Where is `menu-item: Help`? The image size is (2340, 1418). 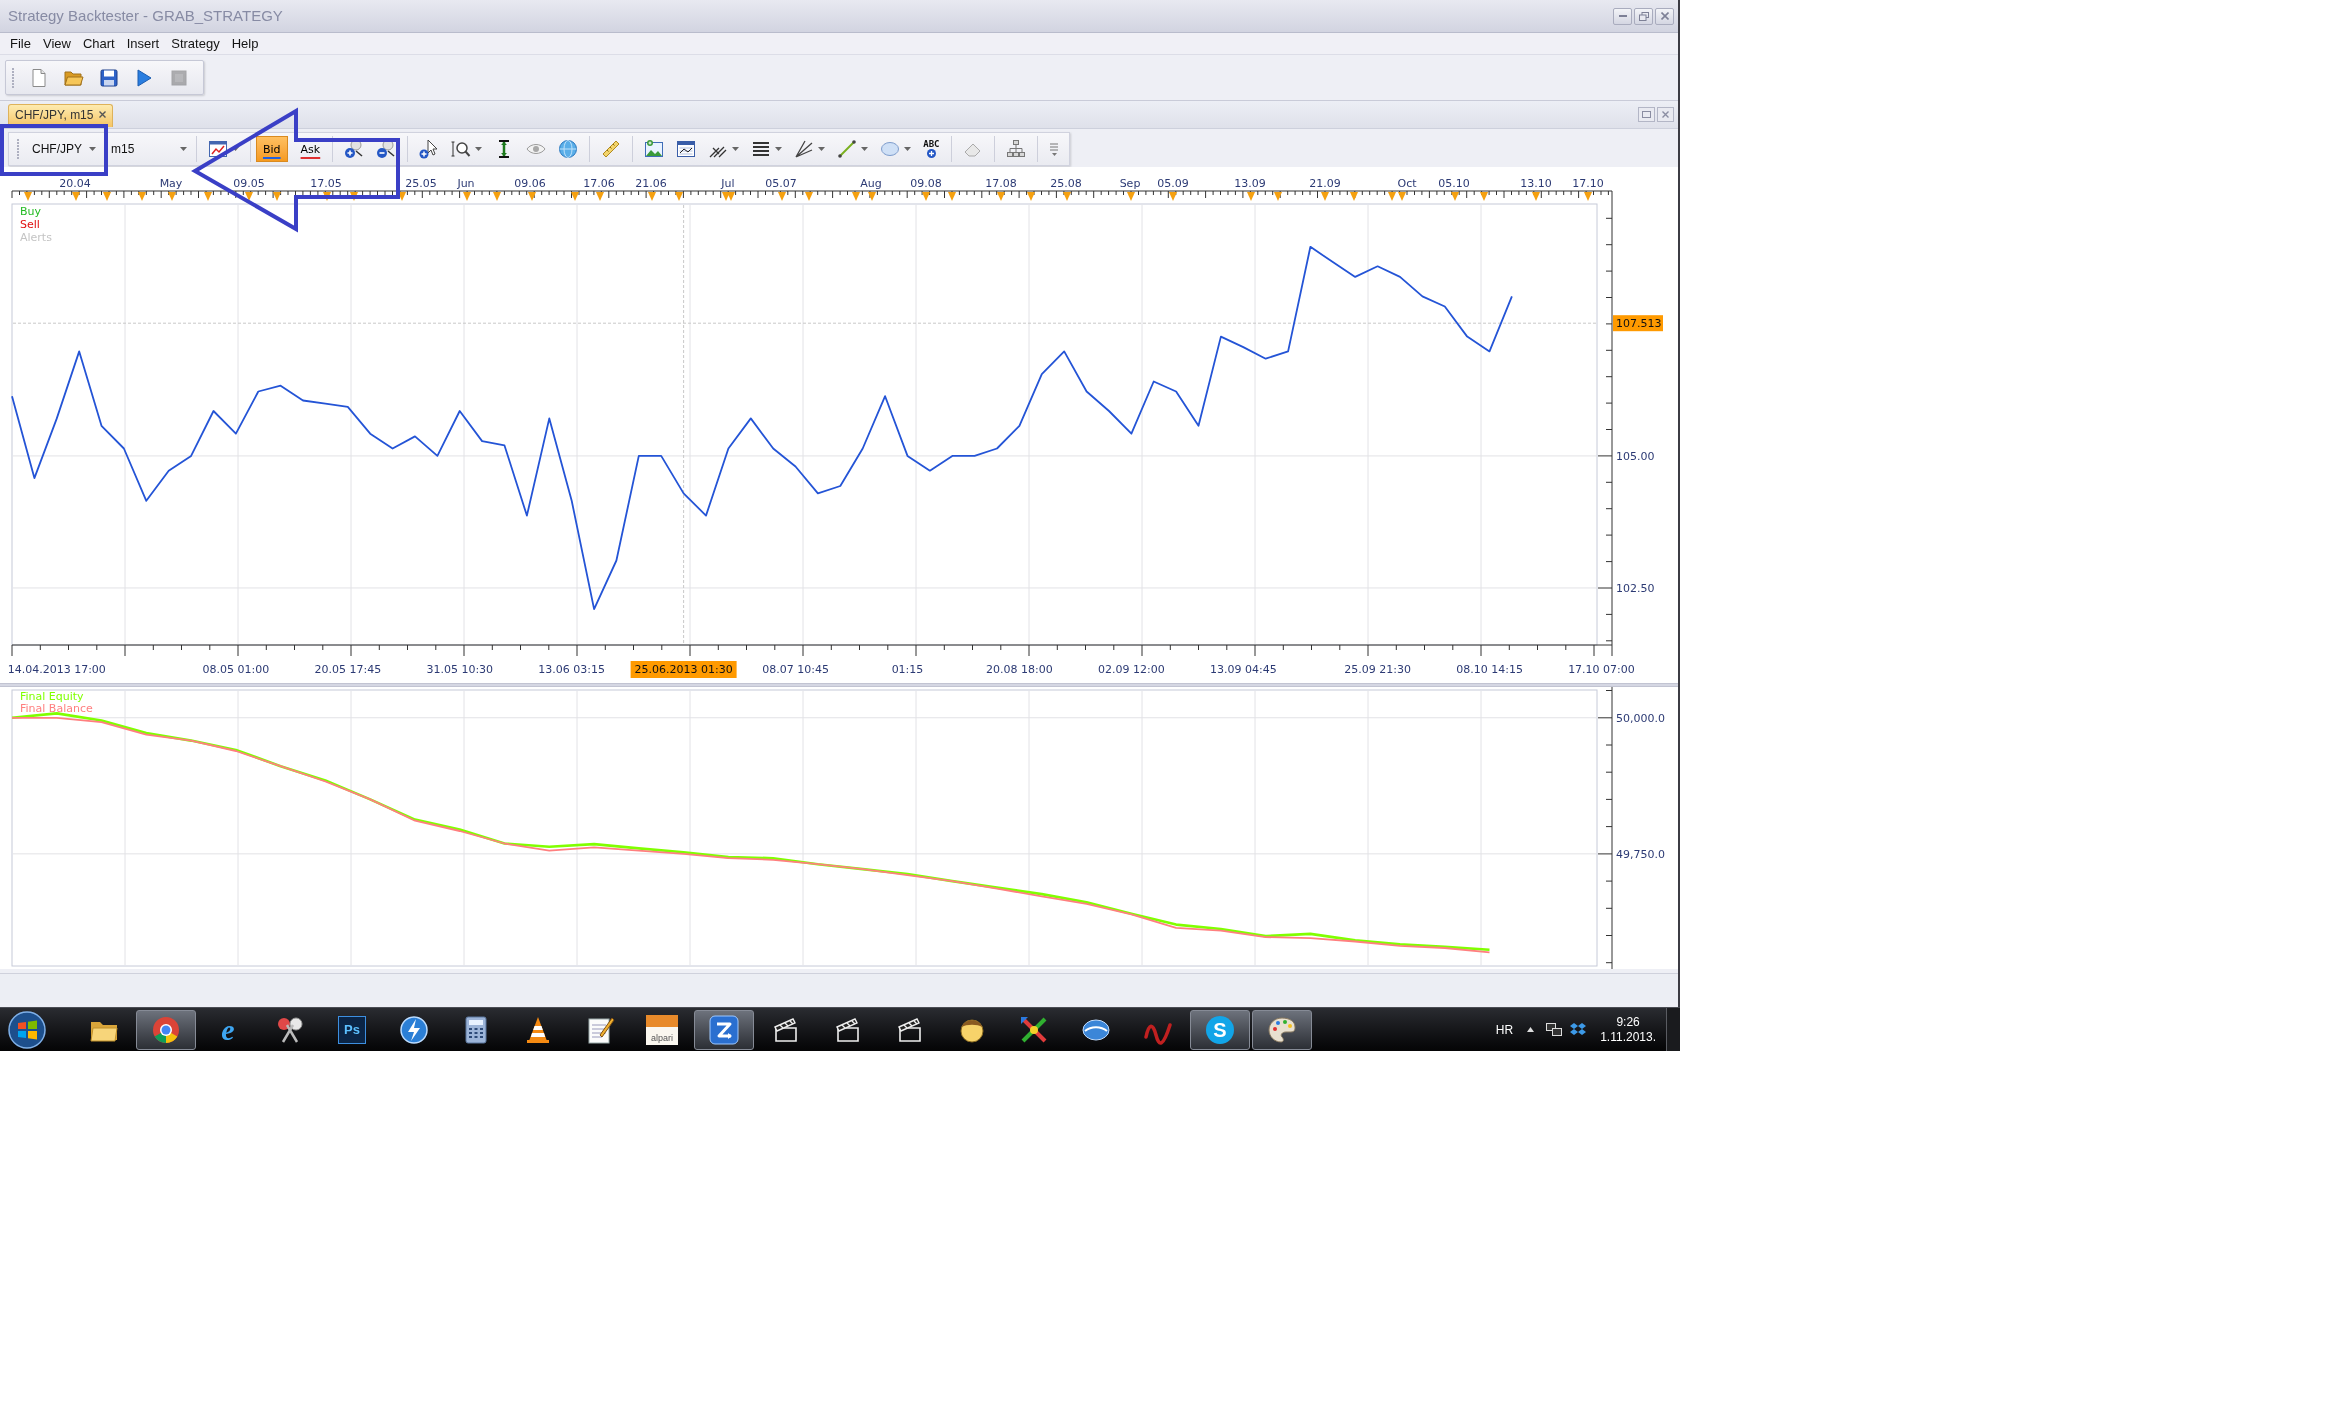 menu-item: Help is located at coordinates (245, 43).